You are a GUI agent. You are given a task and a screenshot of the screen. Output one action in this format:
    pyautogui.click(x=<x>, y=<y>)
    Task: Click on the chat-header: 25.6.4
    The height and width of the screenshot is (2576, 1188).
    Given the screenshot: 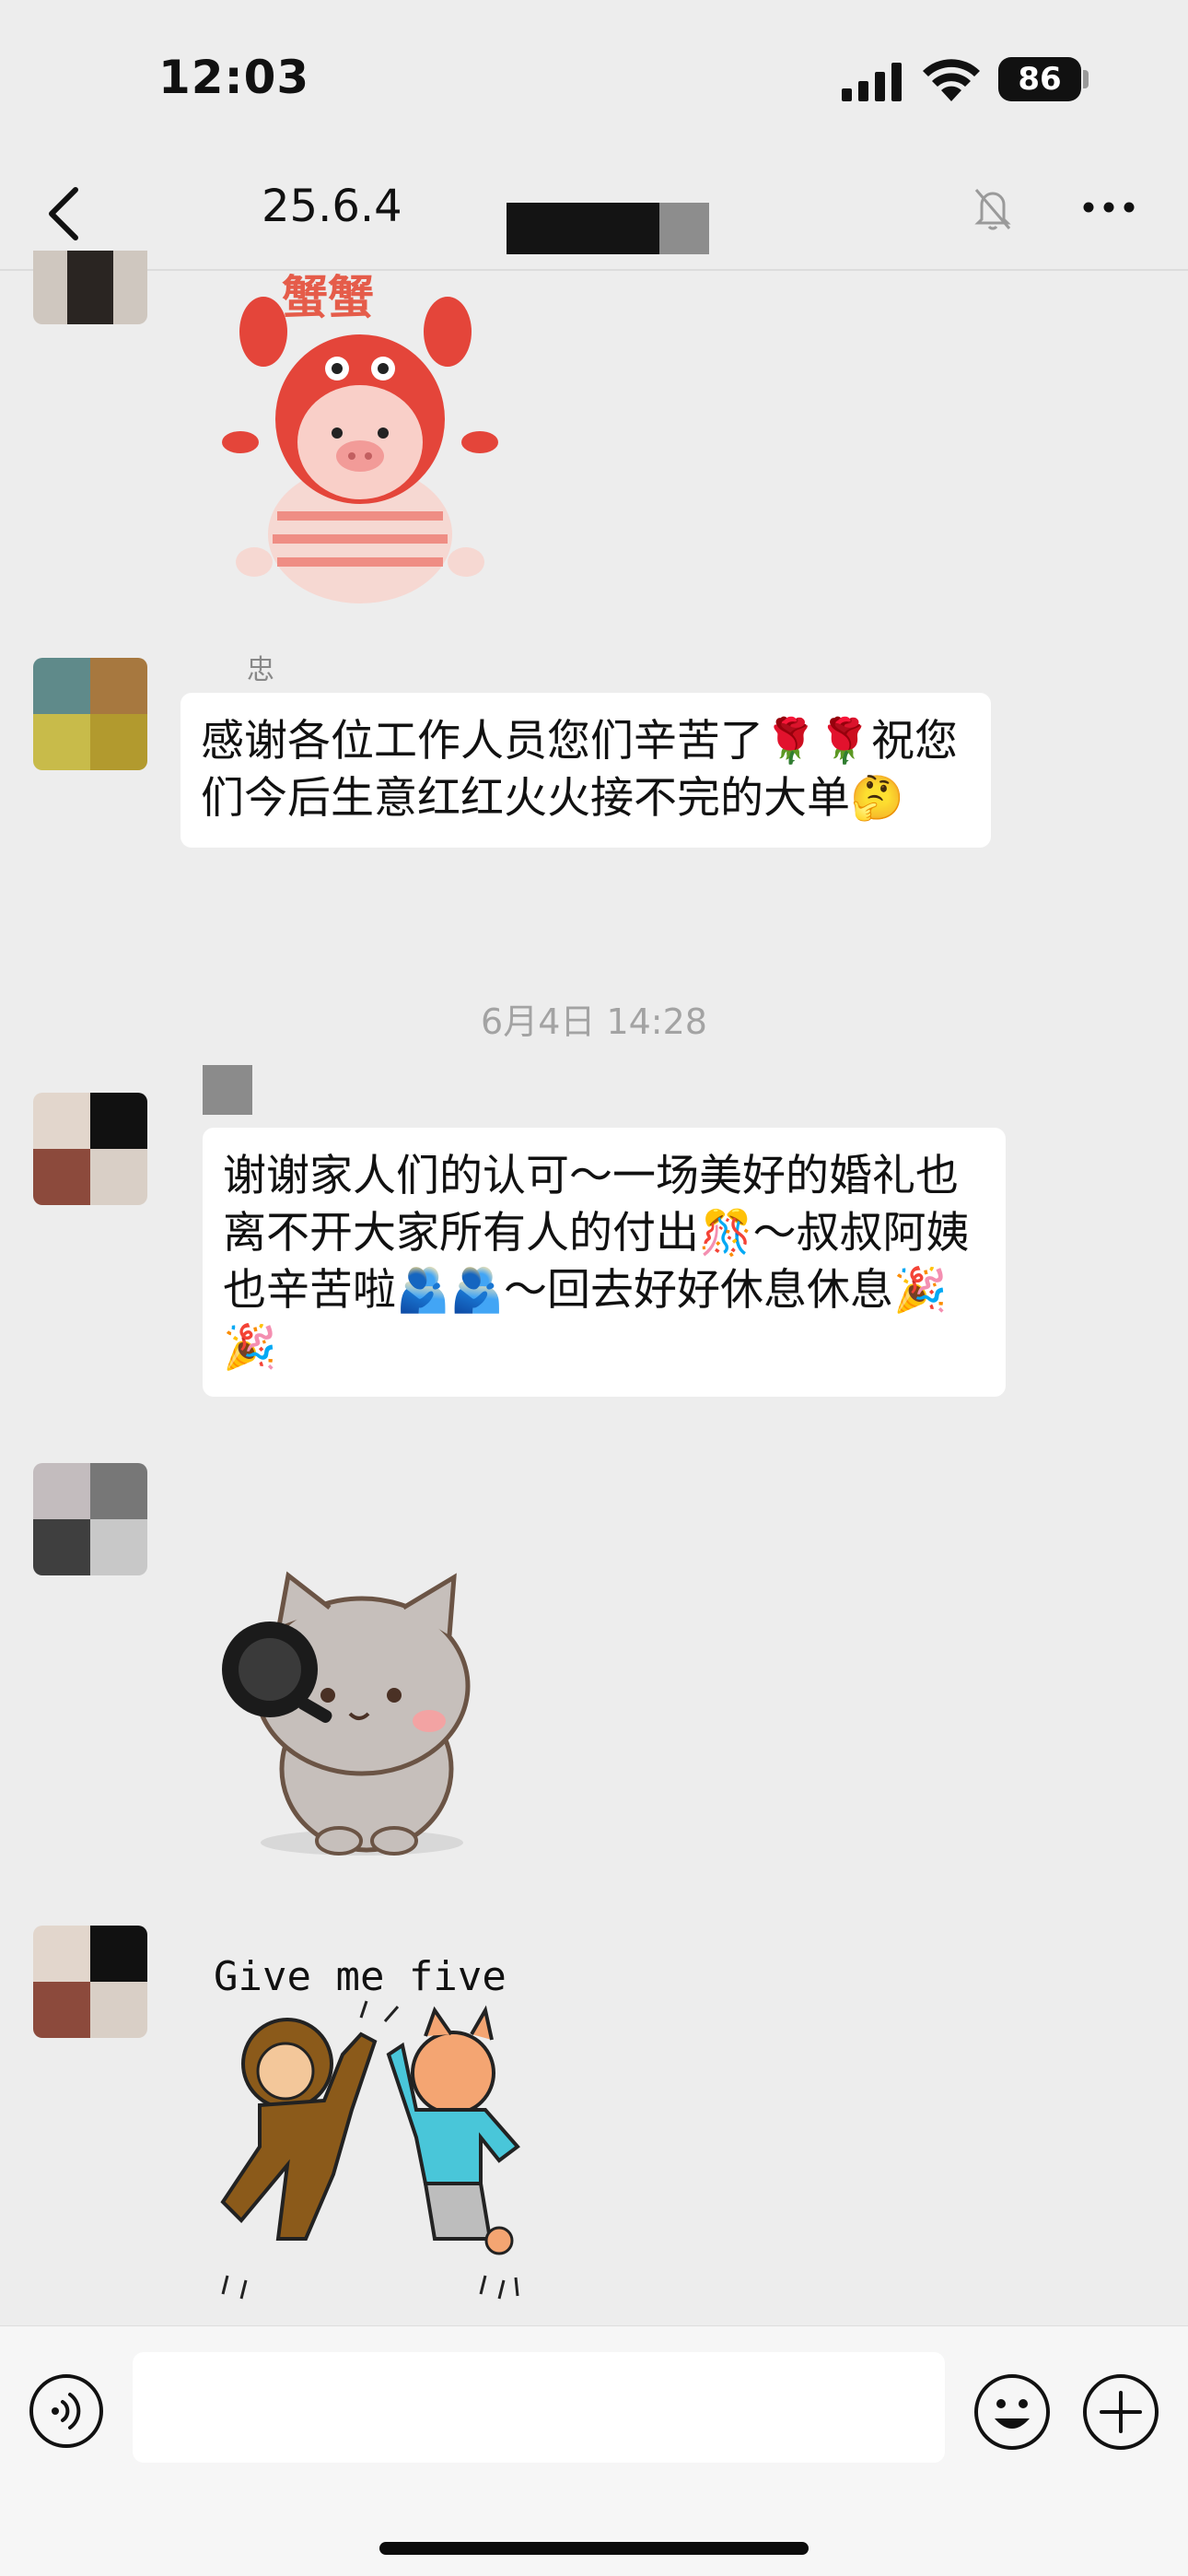 What is the action you would take?
    pyautogui.click(x=594, y=214)
    